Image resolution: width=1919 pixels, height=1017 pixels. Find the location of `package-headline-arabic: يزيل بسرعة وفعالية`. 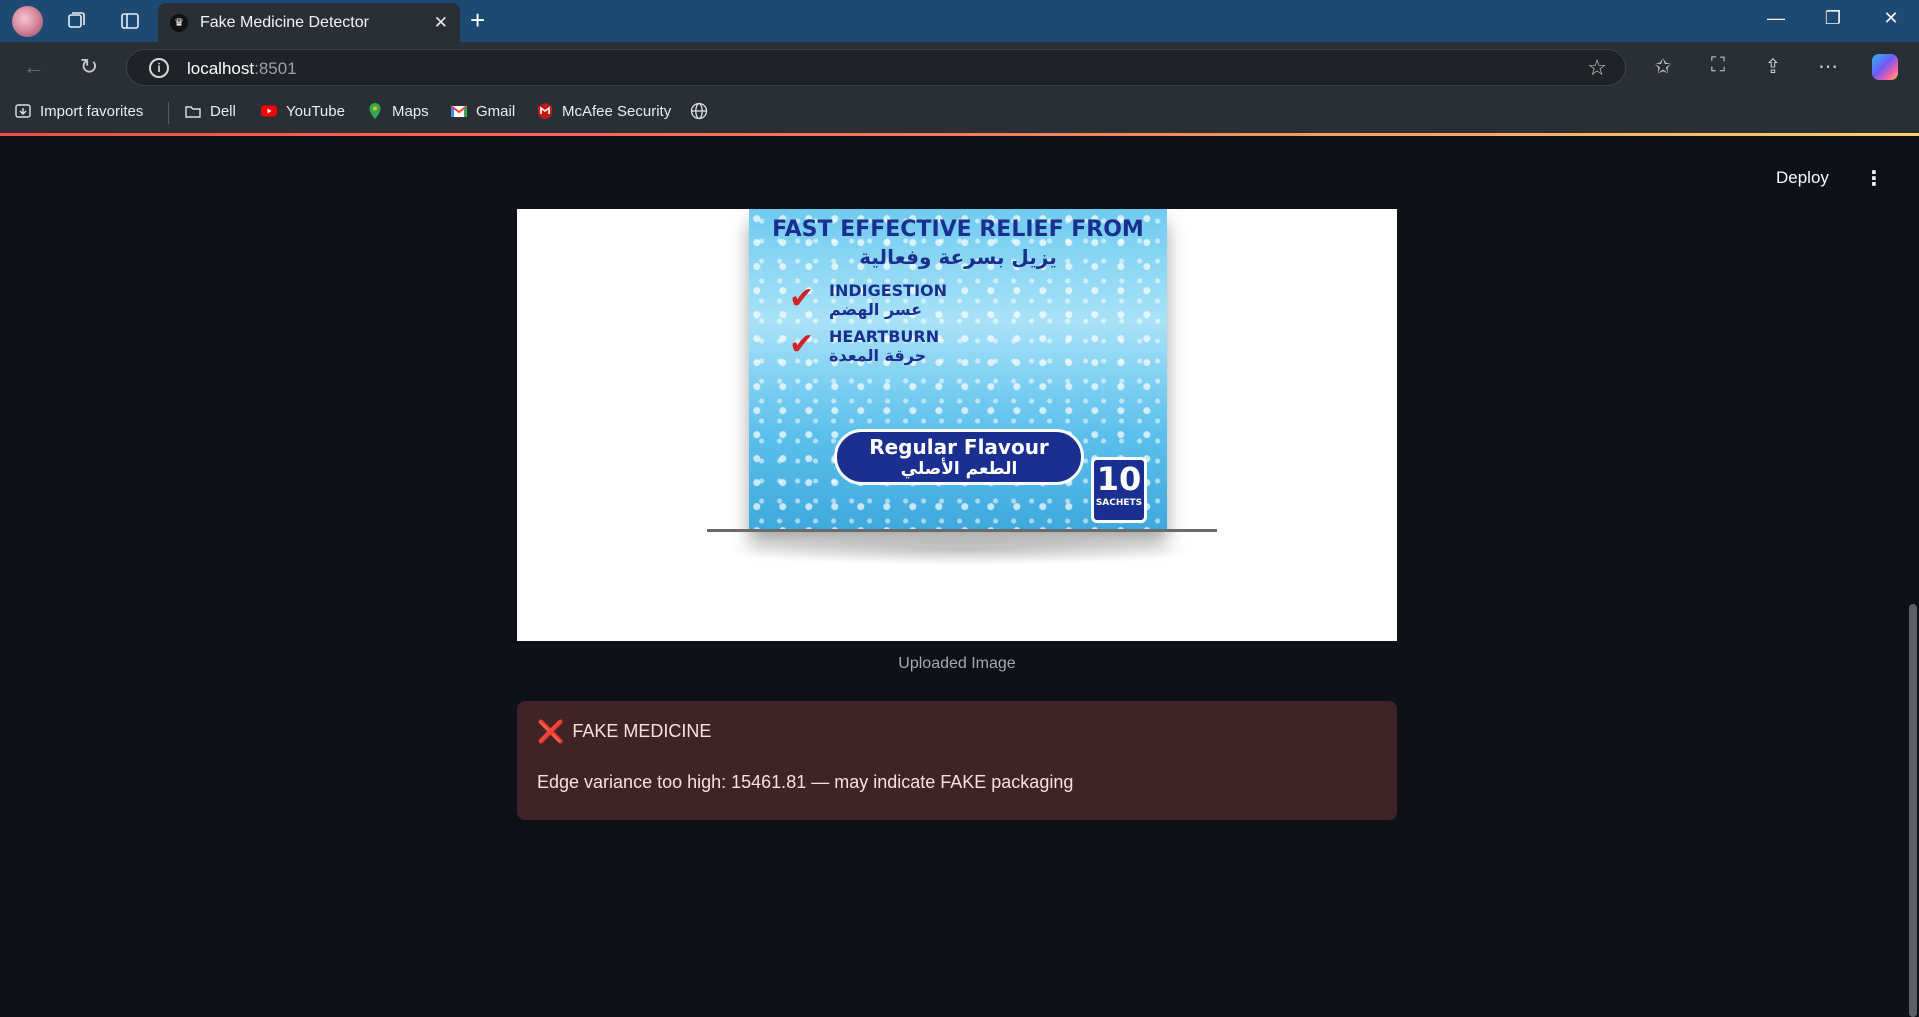

package-headline-arabic: يزيل بسرعة وفعالية is located at coordinates (958, 257).